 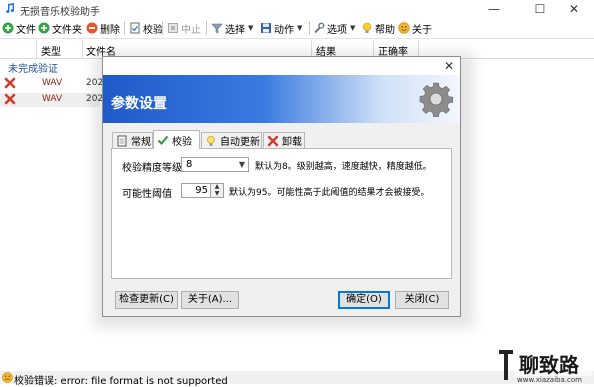 What do you see at coordinates (7, 377) in the screenshot?
I see `warning-face-icon` at bounding box center [7, 377].